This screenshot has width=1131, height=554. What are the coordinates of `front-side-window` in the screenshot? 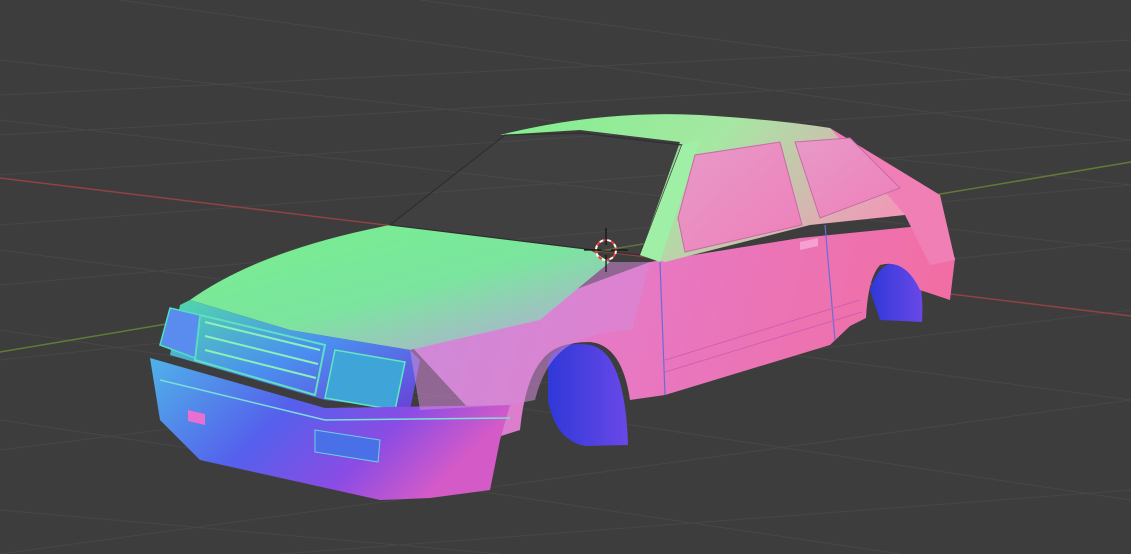 It's located at (740, 197).